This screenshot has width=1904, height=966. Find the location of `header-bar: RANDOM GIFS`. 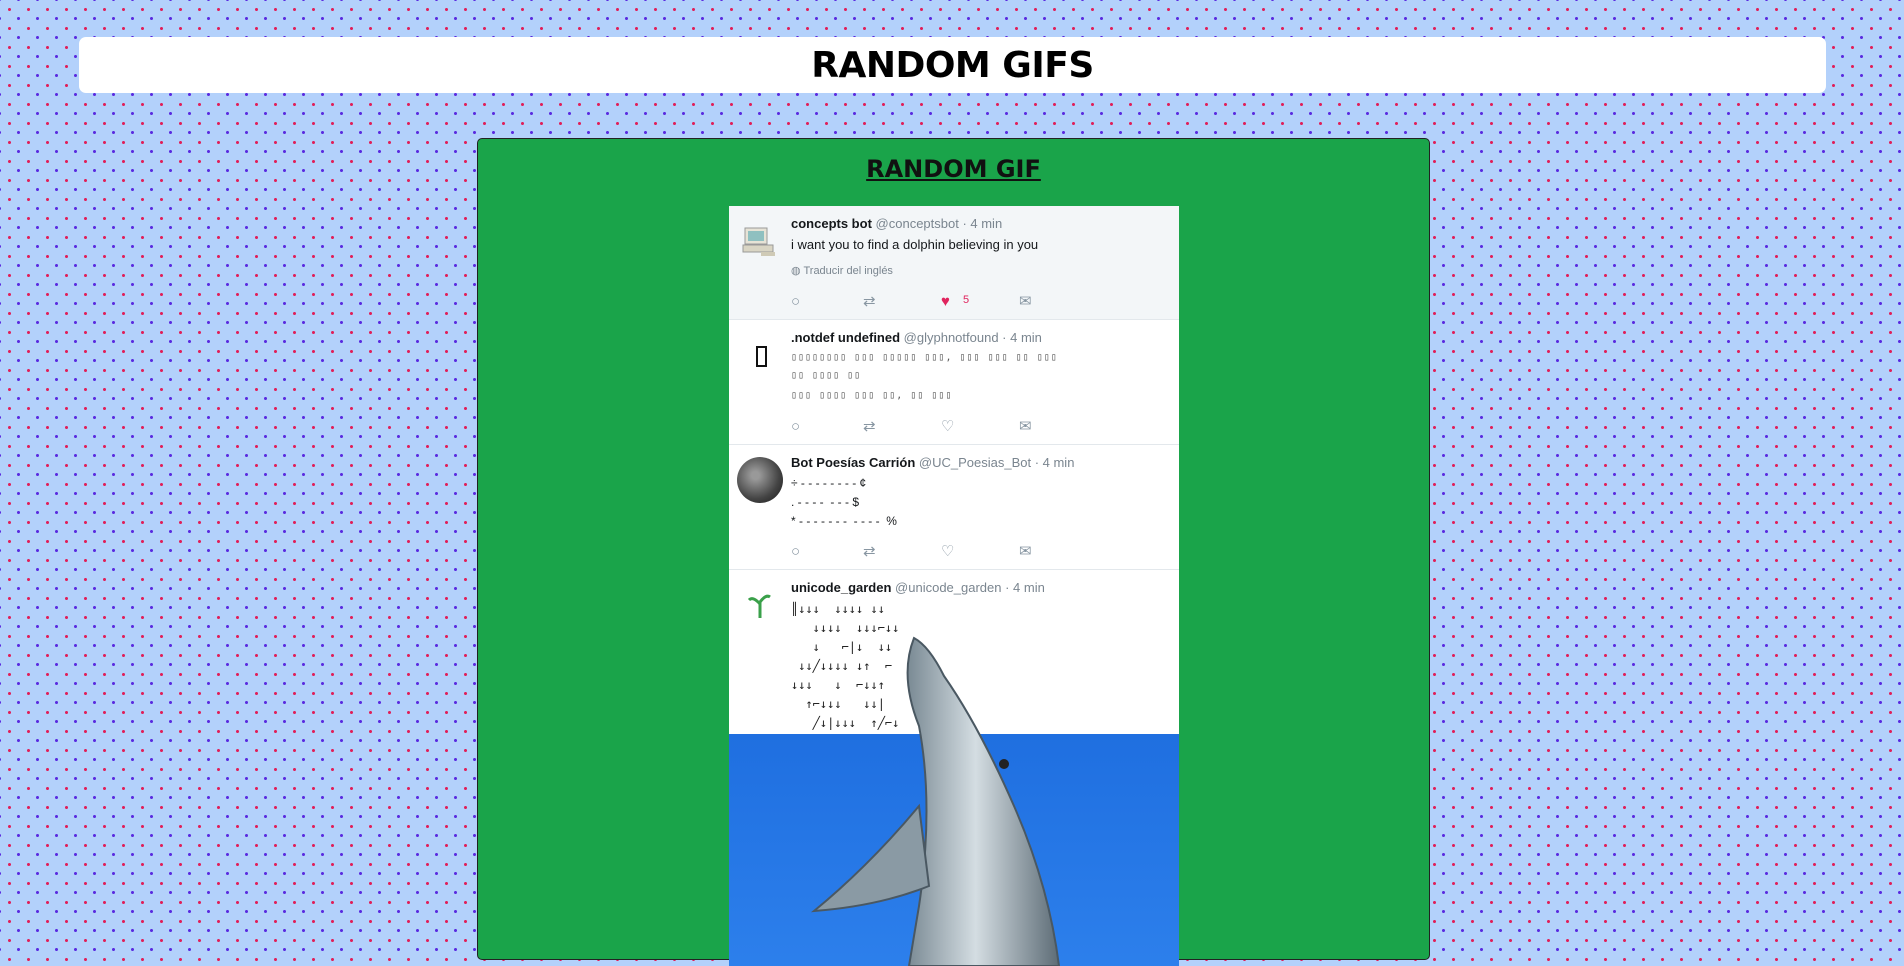

header-bar: RANDOM GIFS is located at coordinates (952, 65).